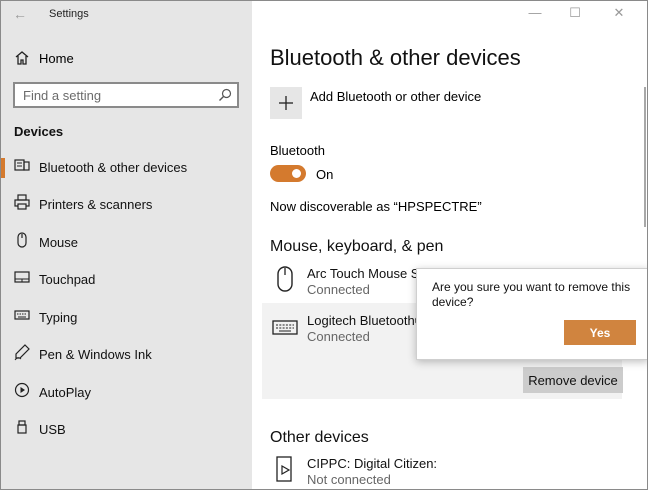 This screenshot has width=648, height=490. I want to click on bluetooth-toggle, so click(288, 173).